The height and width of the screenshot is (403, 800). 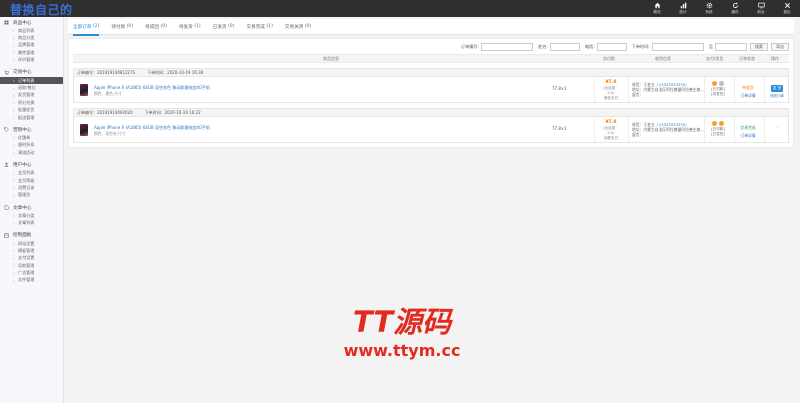 I want to click on sidebar-section-head: 用户中心, so click(x=31, y=164).